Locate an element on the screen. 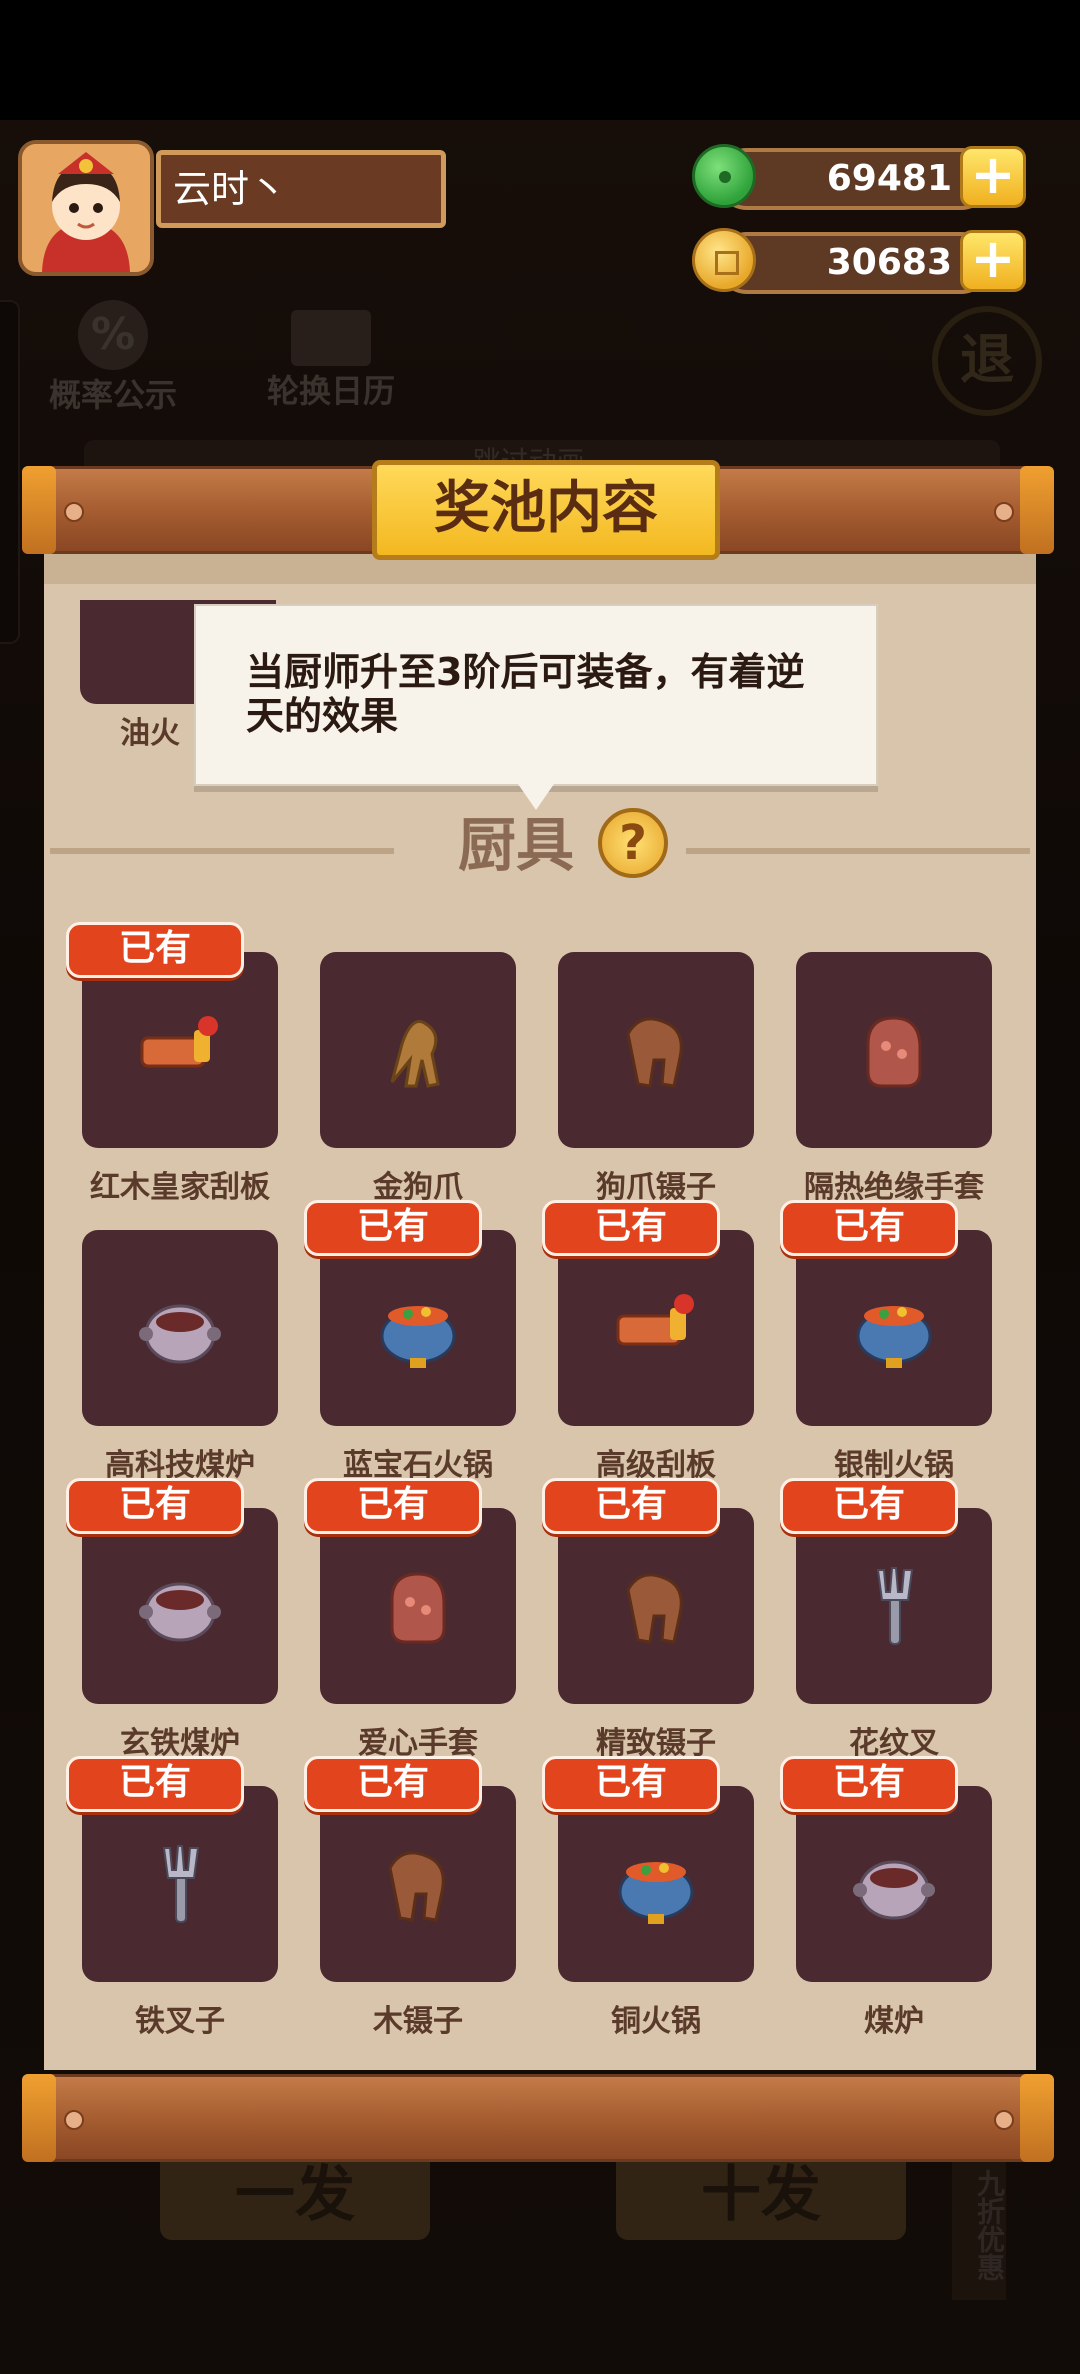  item-name: 木镊子 is located at coordinates (418, 2021).